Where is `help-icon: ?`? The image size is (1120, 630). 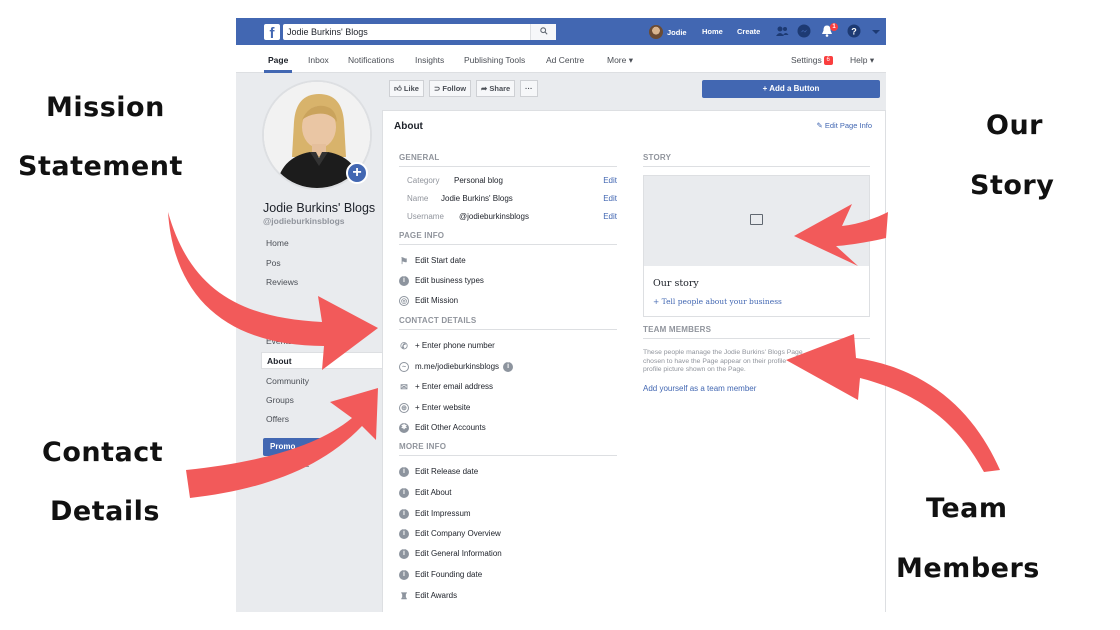
help-icon: ? is located at coordinates (854, 31).